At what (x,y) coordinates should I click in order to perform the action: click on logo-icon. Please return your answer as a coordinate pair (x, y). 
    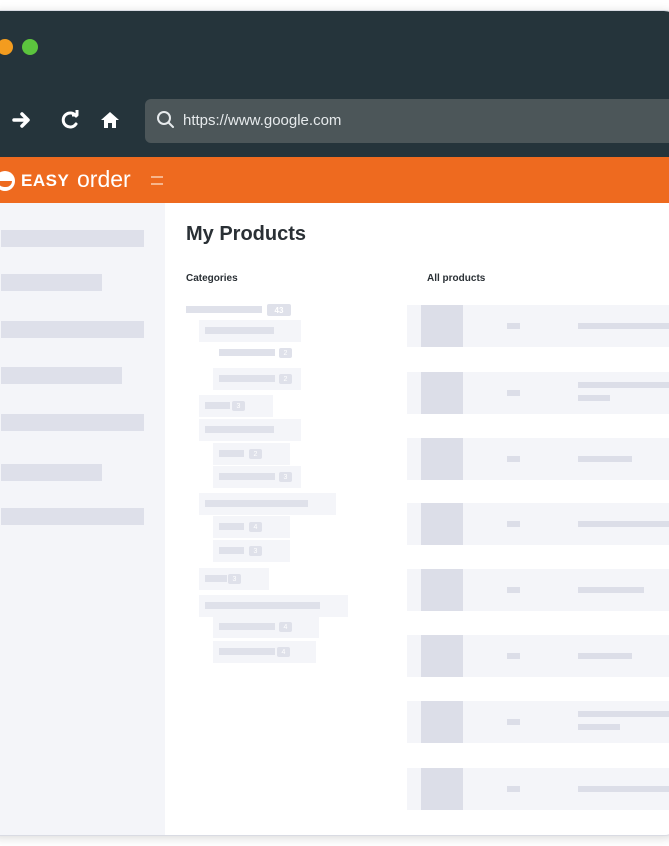
    Looking at the image, I should click on (7, 181).